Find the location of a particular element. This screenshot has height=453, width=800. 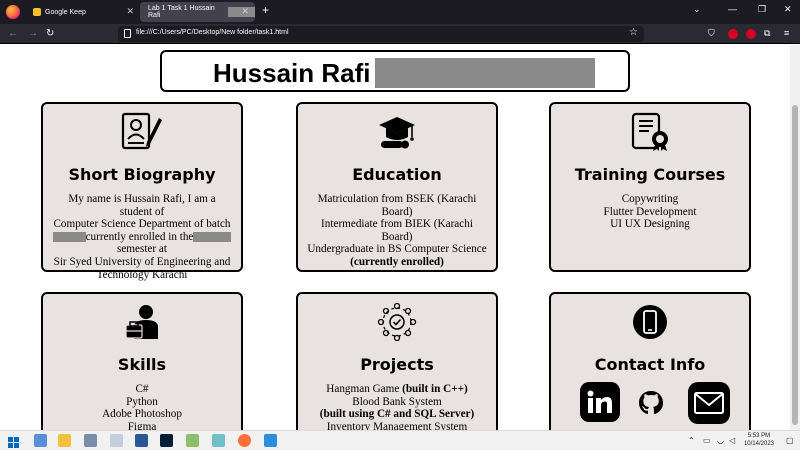

word-icon is located at coordinates (141, 440).